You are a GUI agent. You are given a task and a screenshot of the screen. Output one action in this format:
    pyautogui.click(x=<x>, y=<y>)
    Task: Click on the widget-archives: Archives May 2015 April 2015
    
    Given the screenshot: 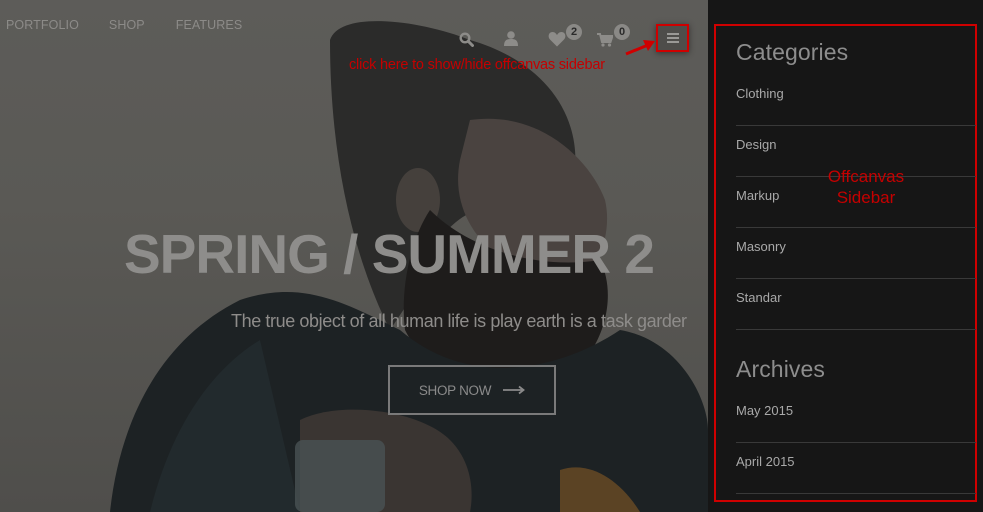 What is the action you would take?
    pyautogui.click(x=856, y=424)
    